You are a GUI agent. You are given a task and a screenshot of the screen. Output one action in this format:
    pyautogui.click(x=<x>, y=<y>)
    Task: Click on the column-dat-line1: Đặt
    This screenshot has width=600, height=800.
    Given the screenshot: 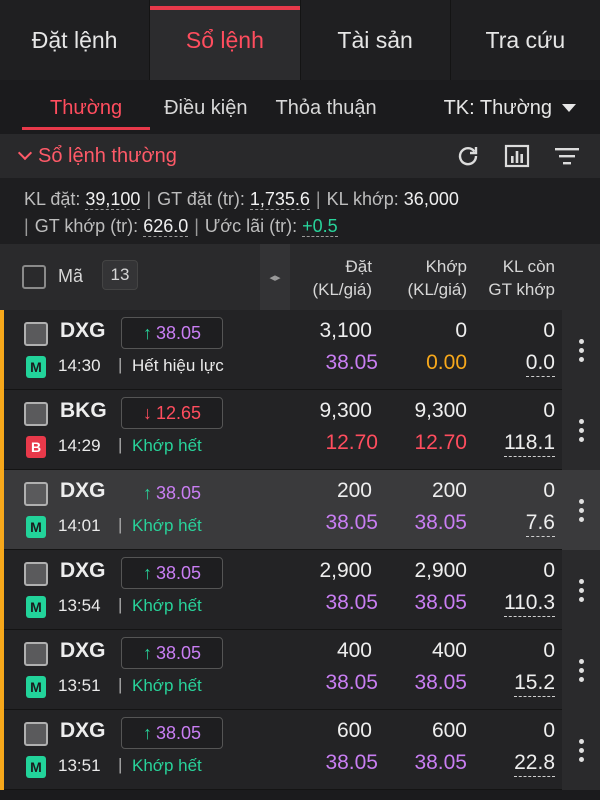 What is the action you would take?
    pyautogui.click(x=358, y=266)
    